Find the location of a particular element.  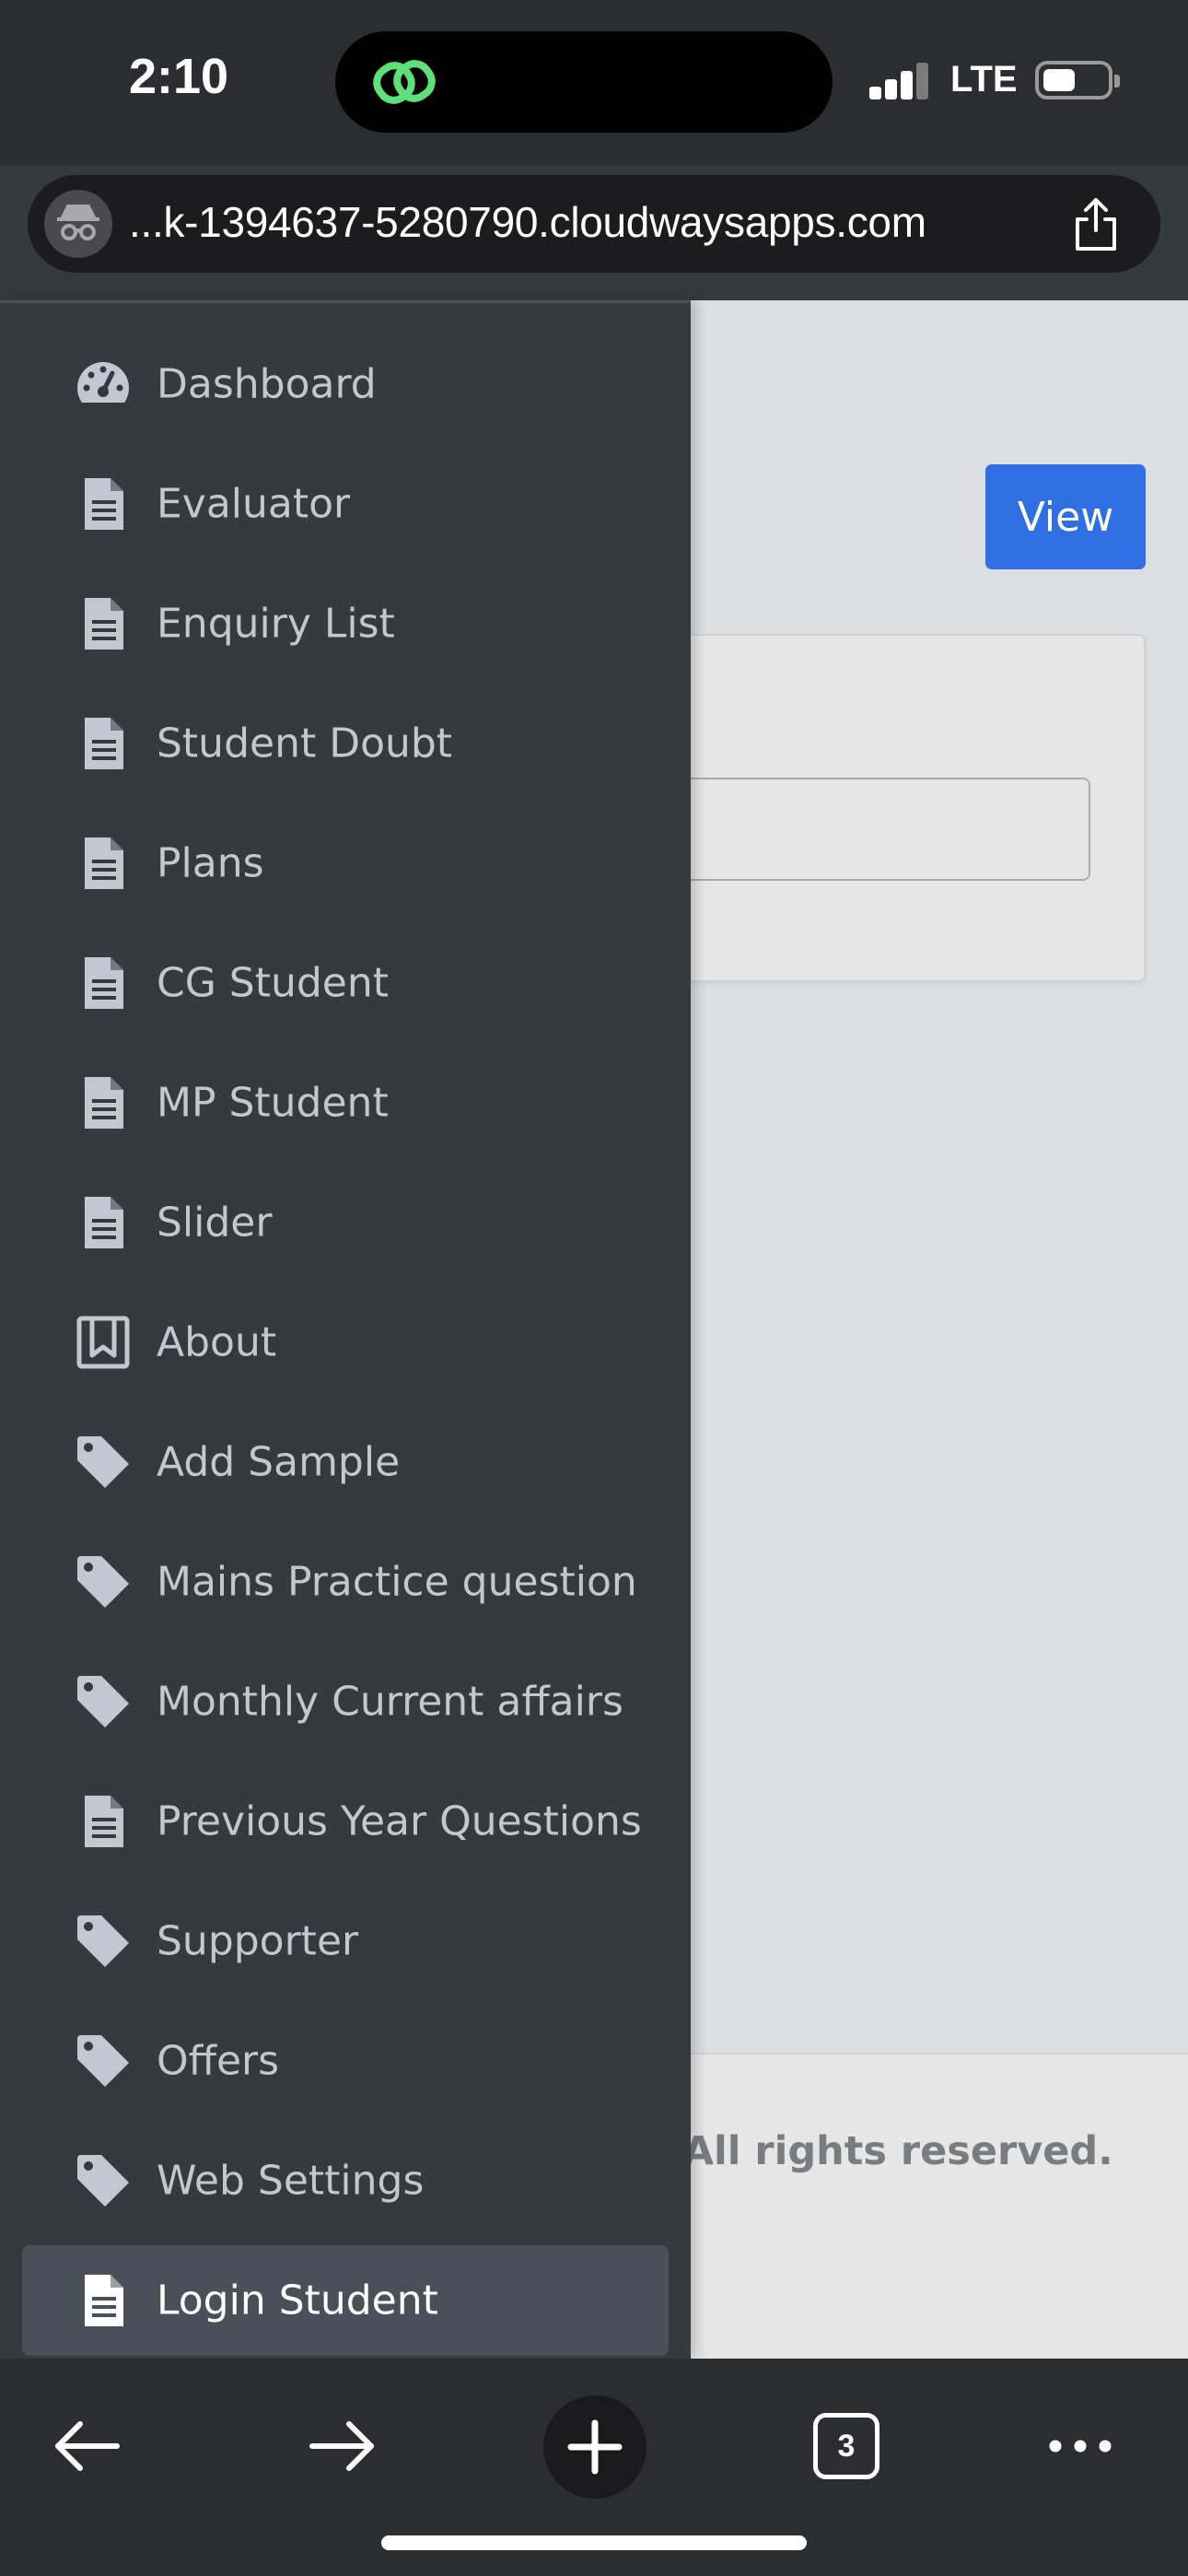

sidebar-item-slider: Slider is located at coordinates (345, 1222).